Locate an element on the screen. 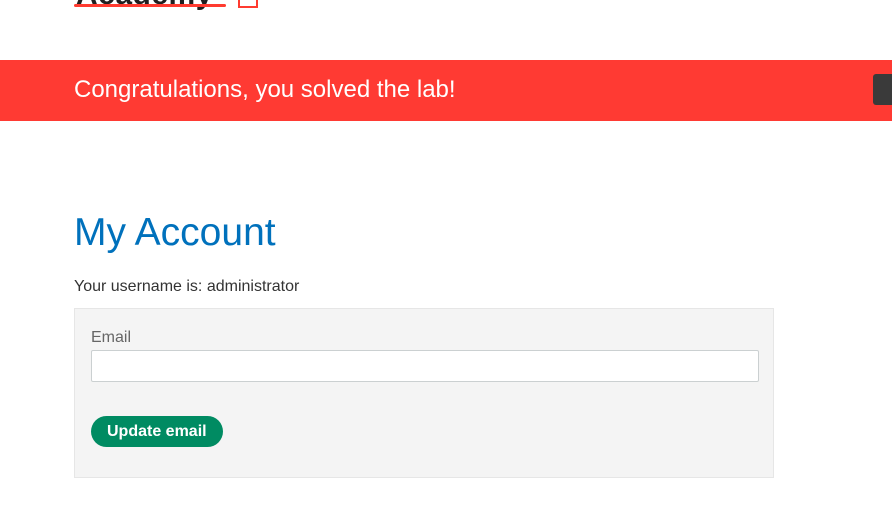  logo-mark-icon is located at coordinates (248, 4).